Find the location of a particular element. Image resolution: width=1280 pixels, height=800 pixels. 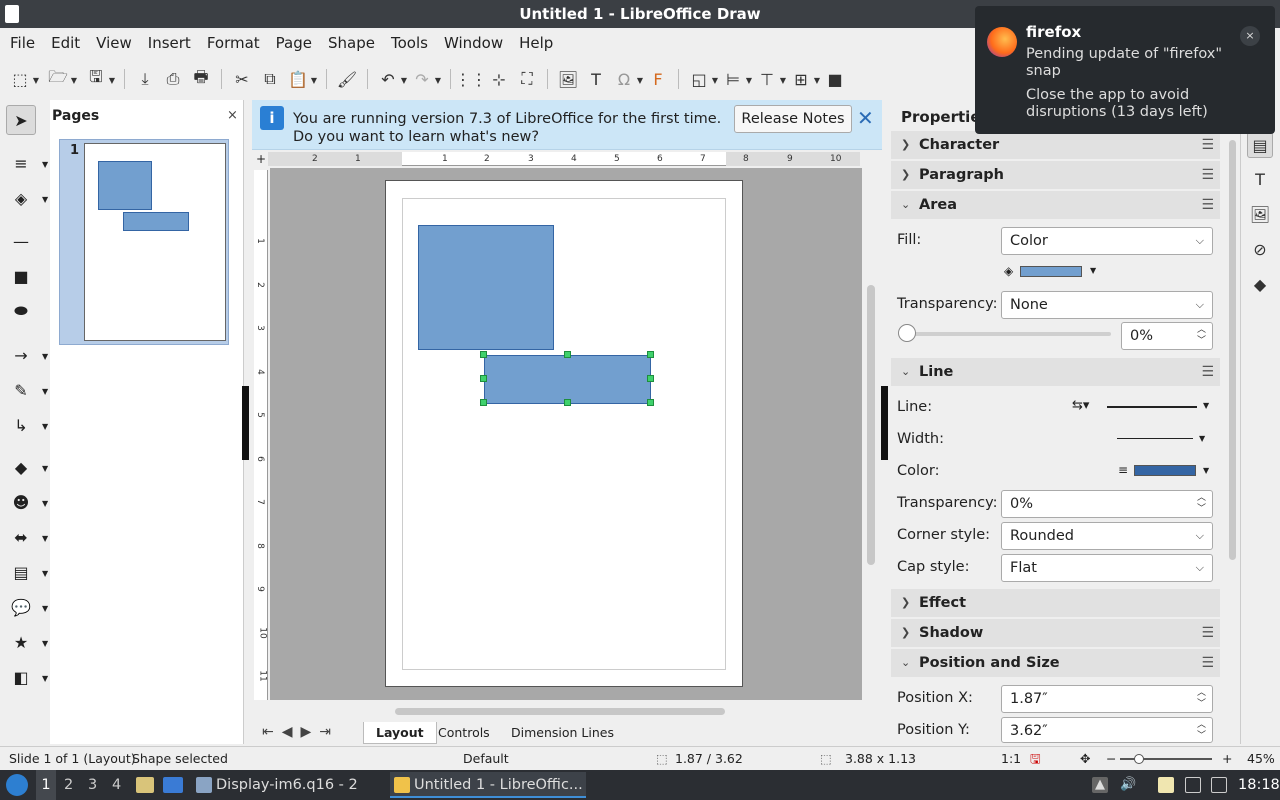

ruler-corner: + is located at coordinates (261, 159).